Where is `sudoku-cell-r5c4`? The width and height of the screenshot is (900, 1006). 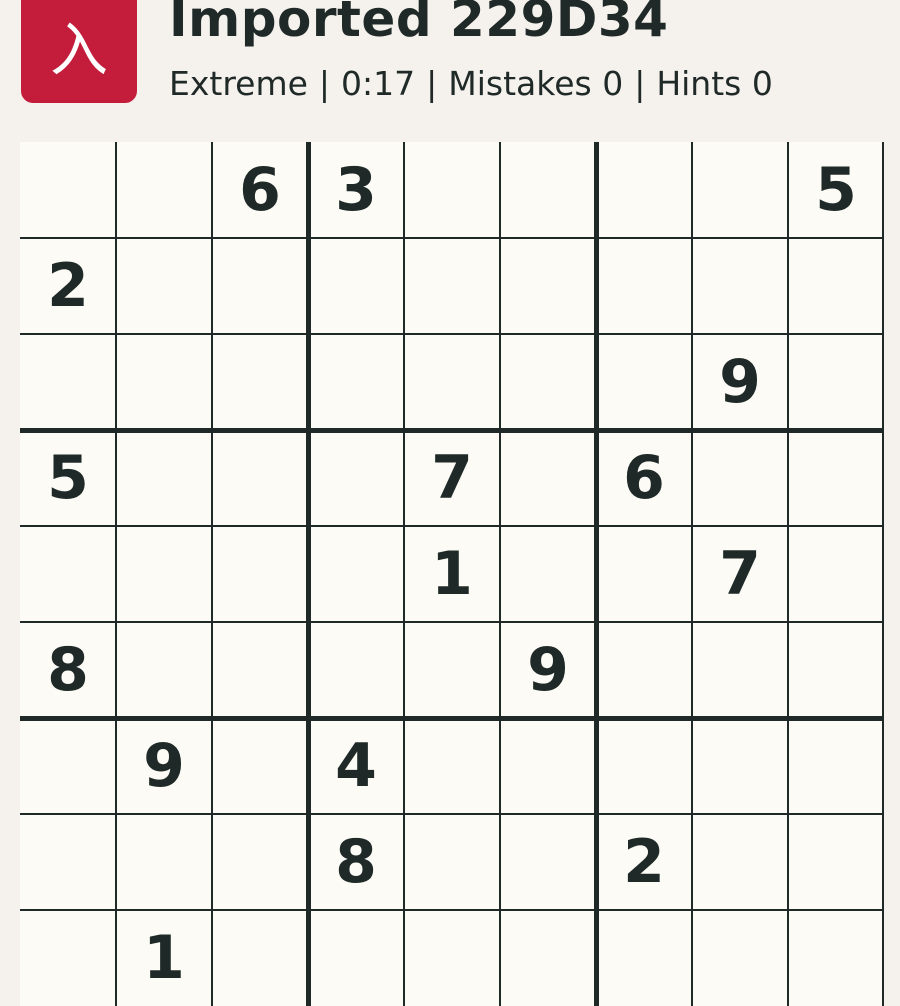 sudoku-cell-r5c4 is located at coordinates (356, 574).